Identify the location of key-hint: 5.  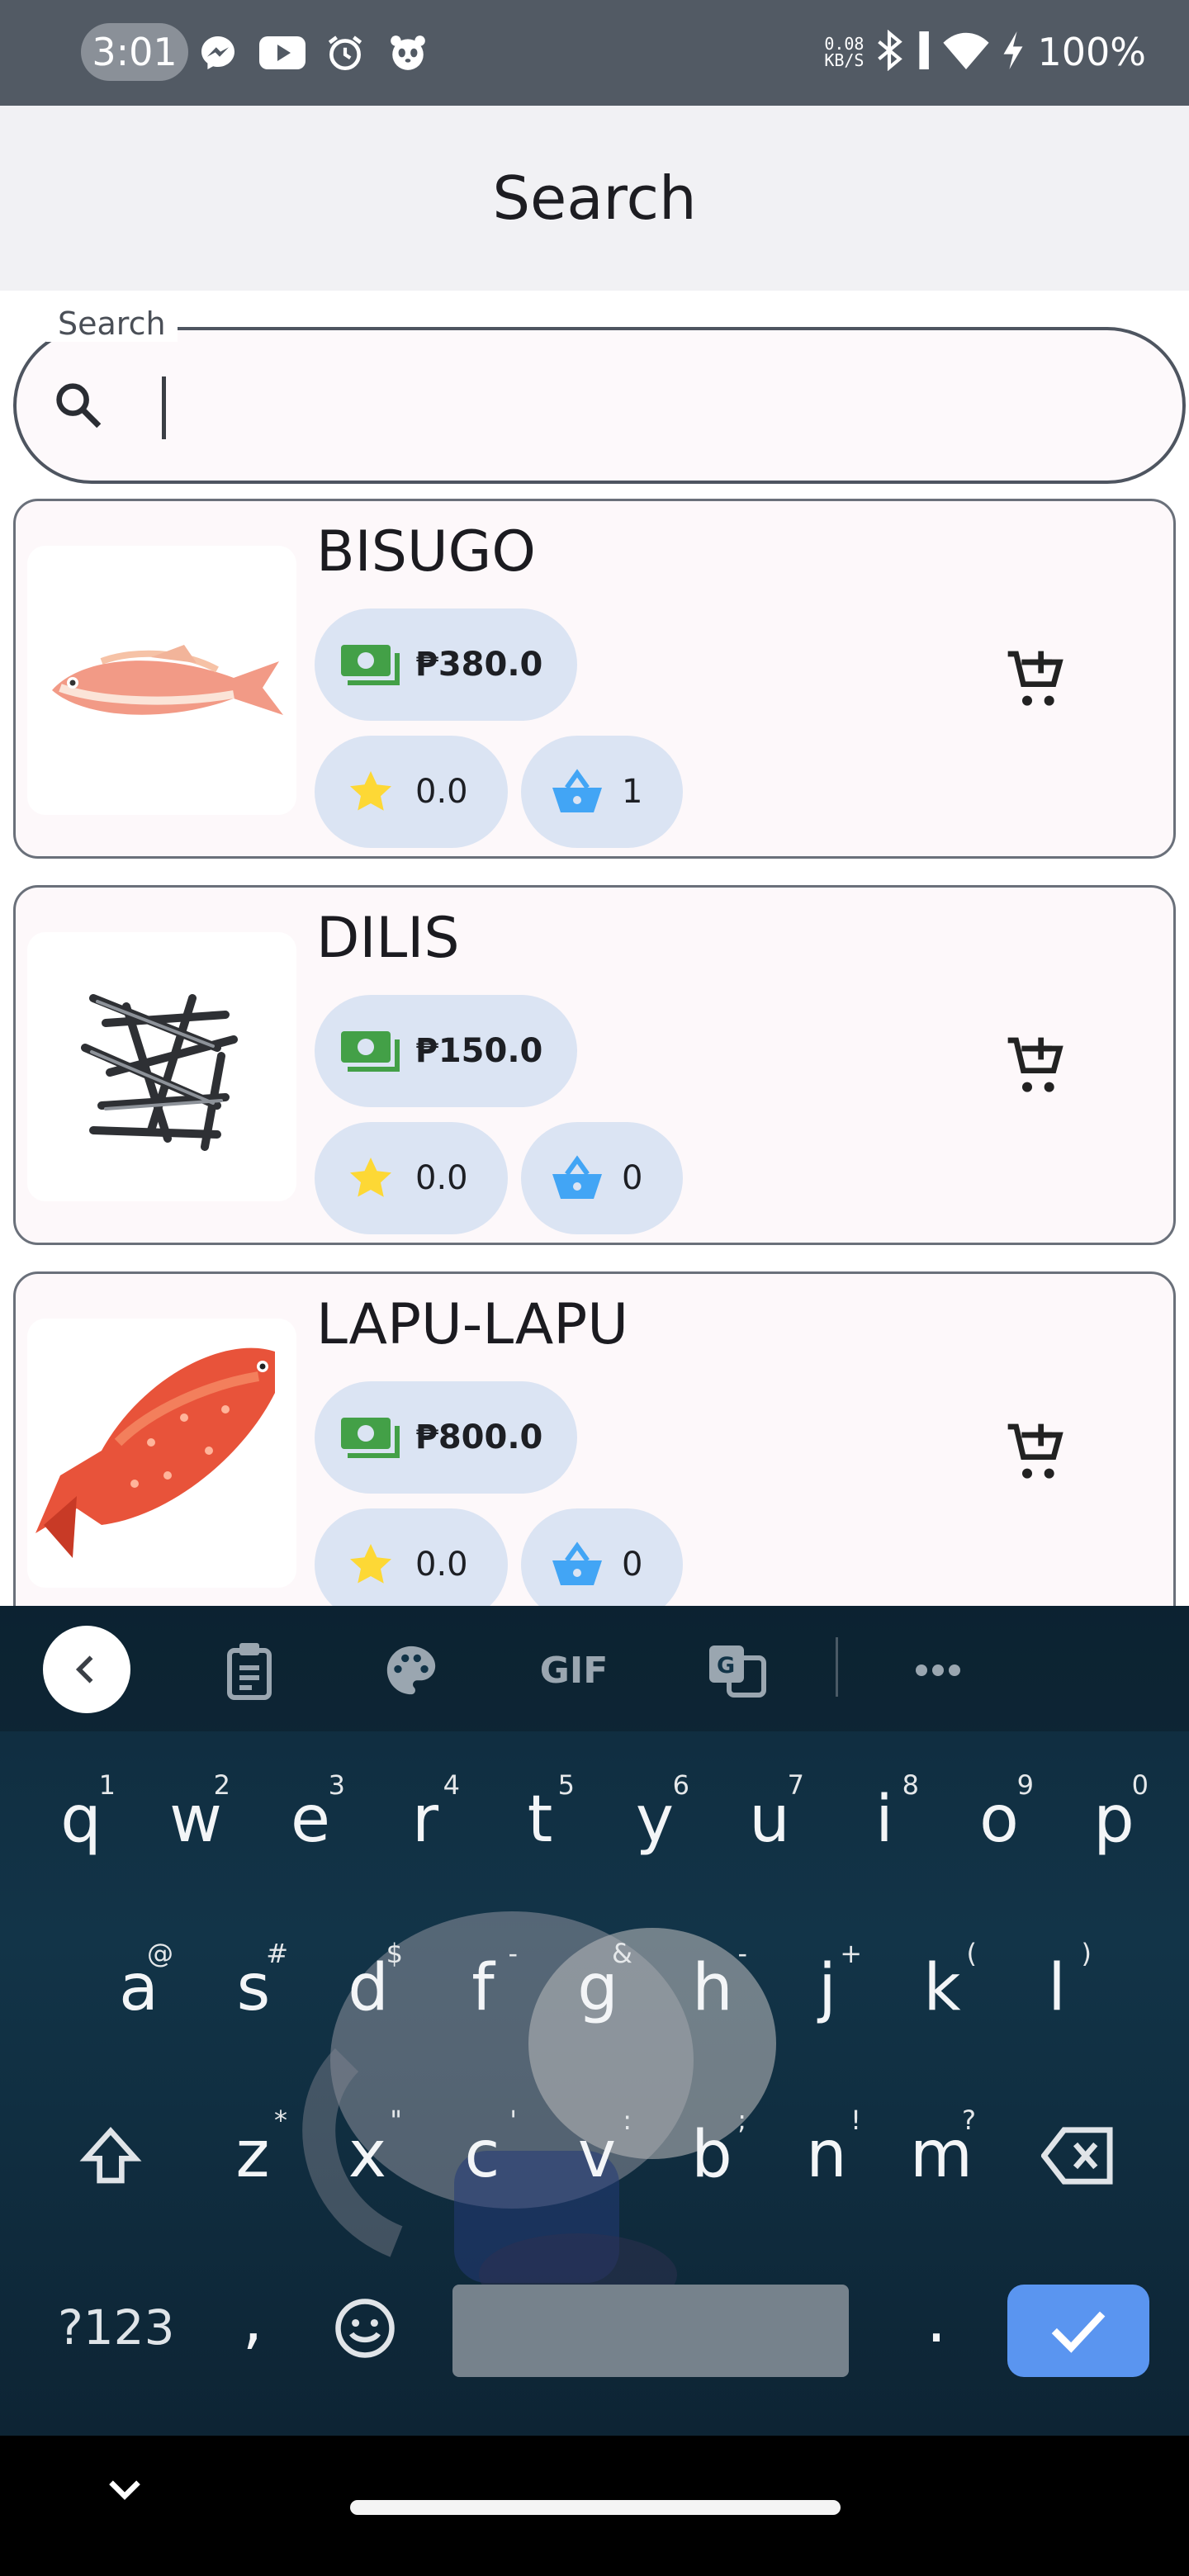
(566, 1785).